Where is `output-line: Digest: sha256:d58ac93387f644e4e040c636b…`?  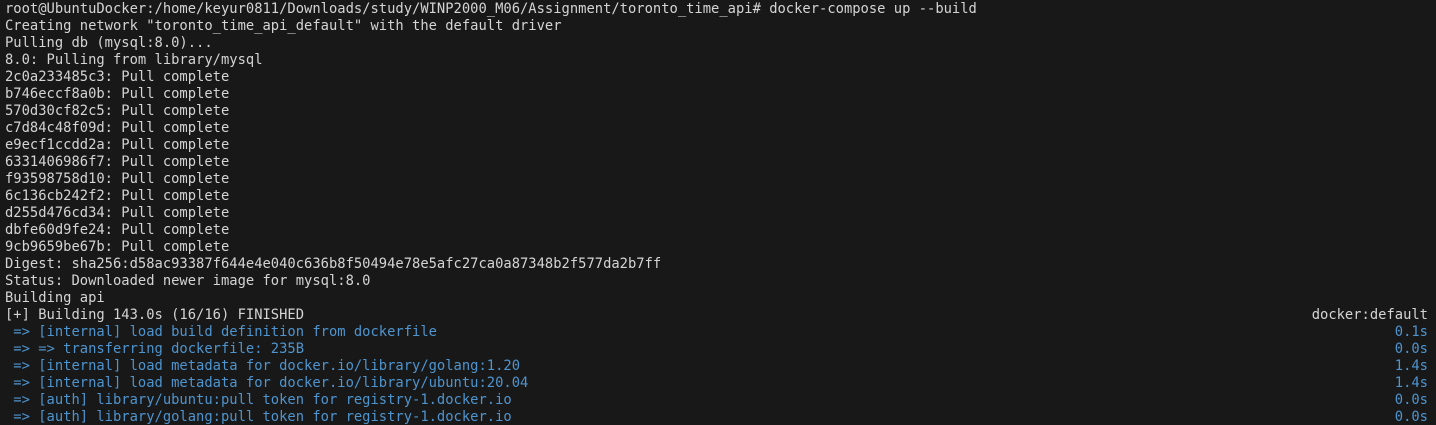
output-line: Digest: sha256:d58ac93387f644e4e040c636b… is located at coordinates (333, 264).